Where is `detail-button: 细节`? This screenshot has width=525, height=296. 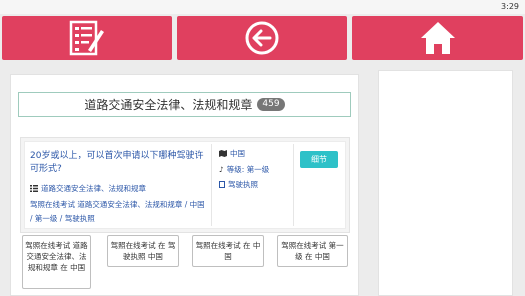
detail-button: 细节 is located at coordinates (319, 159).